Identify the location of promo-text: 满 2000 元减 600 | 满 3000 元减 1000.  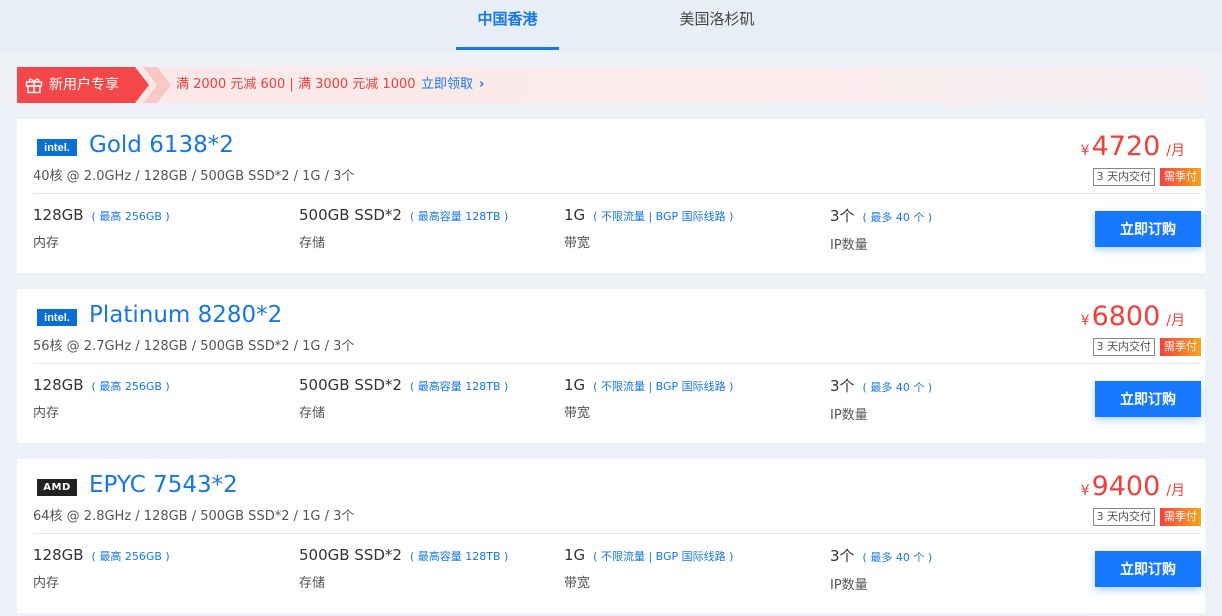
(296, 84).